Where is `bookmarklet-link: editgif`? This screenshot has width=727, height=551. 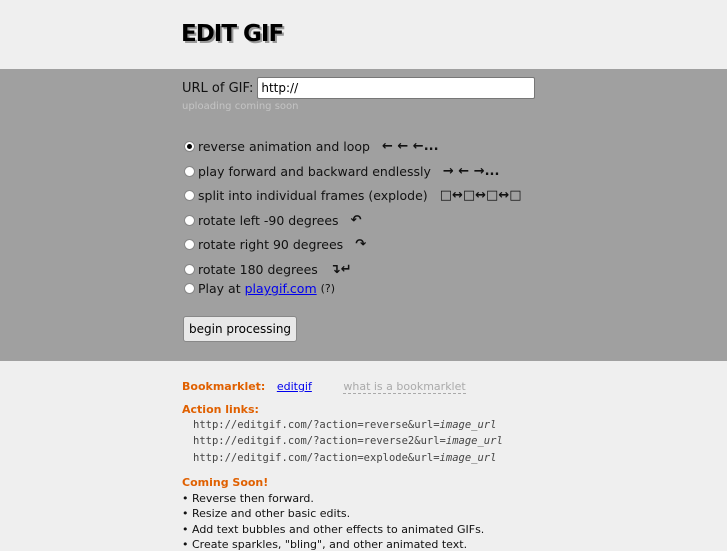 bookmarklet-link: editgif is located at coordinates (294, 386).